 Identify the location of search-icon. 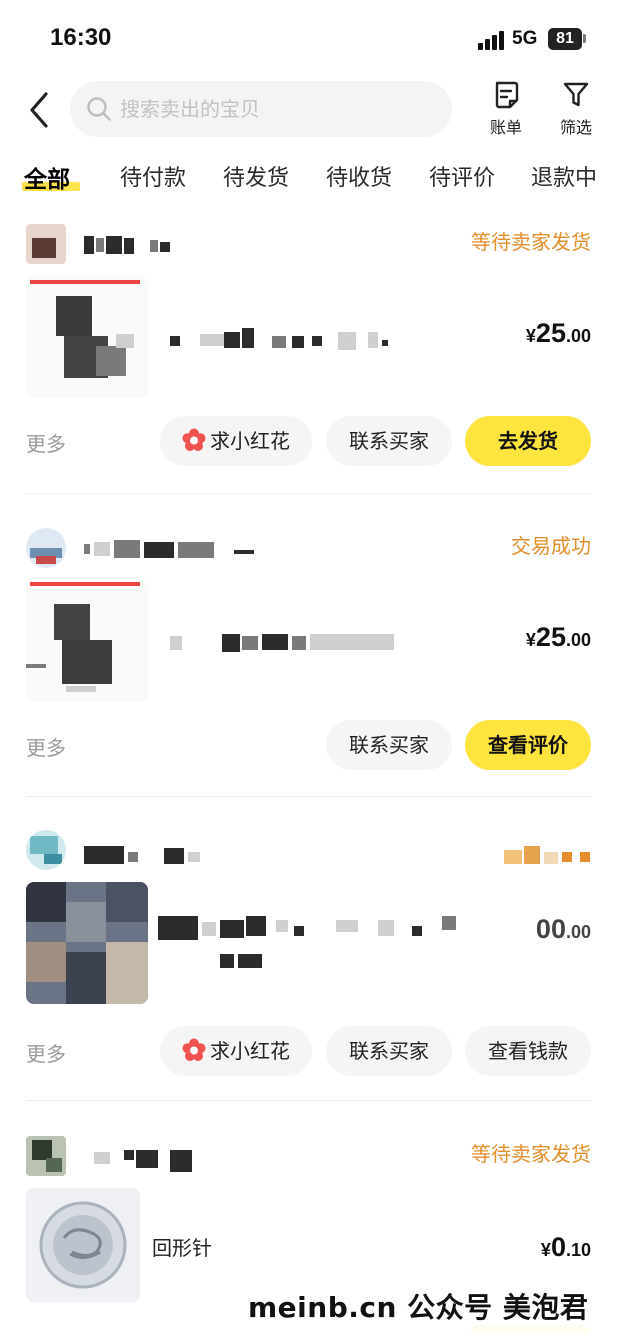
(99, 109).